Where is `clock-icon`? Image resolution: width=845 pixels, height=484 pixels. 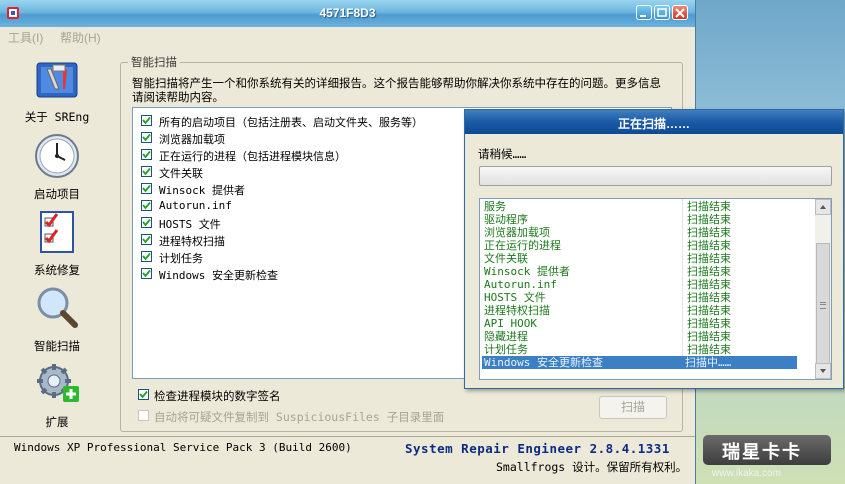
clock-icon is located at coordinates (57, 156).